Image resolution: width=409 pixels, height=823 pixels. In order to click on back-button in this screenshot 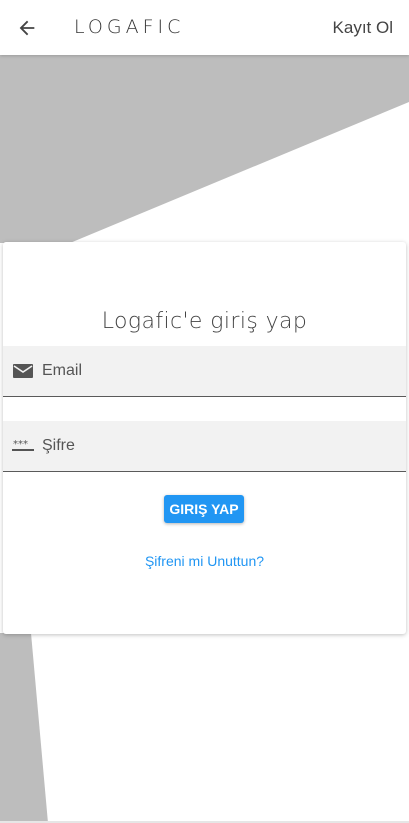, I will do `click(27, 28)`.